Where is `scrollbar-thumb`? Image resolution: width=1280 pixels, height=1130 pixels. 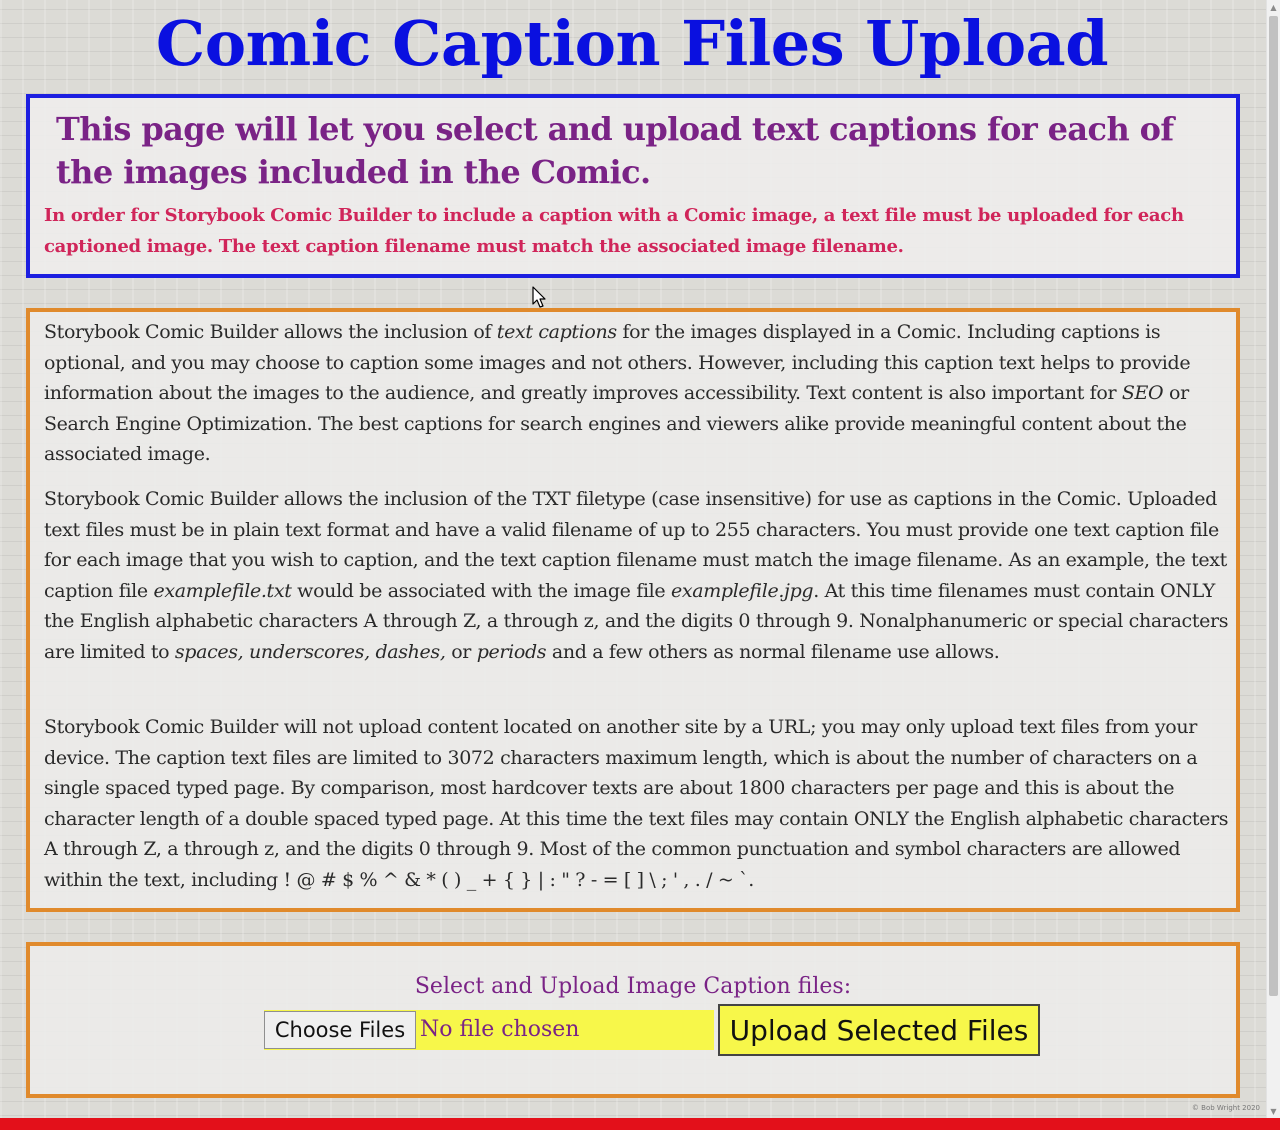 scrollbar-thumb is located at coordinates (1273, 506).